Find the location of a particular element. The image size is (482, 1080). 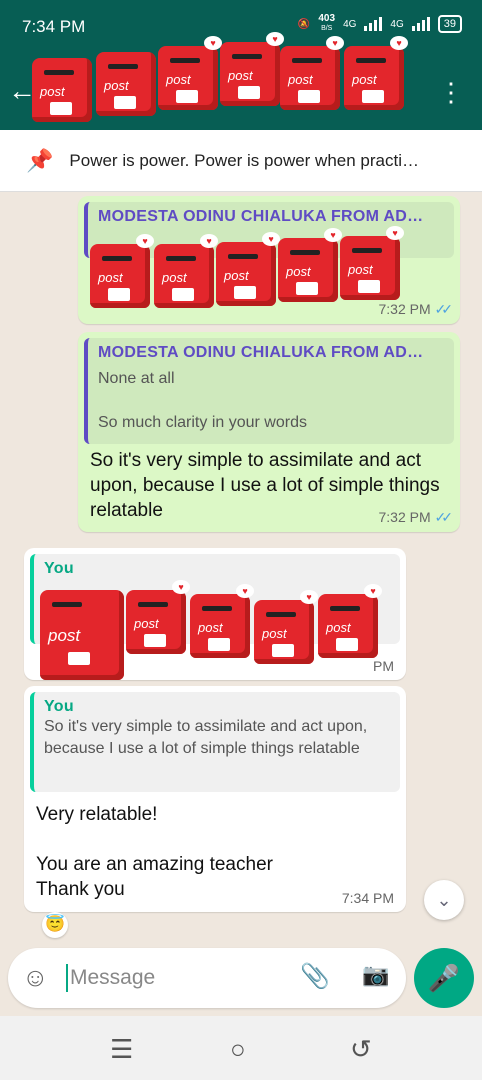

home-icon: ○ is located at coordinates (238, 1049).